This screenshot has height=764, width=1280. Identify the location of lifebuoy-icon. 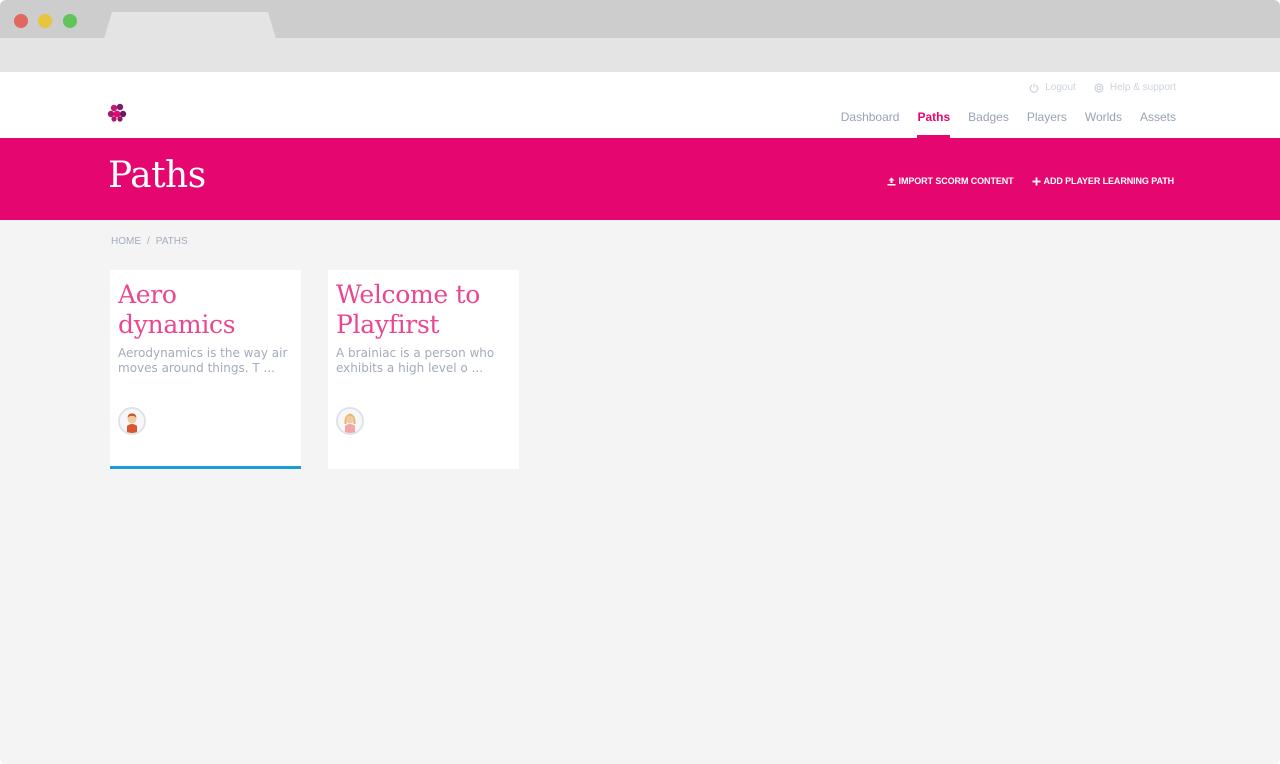
(1099, 87).